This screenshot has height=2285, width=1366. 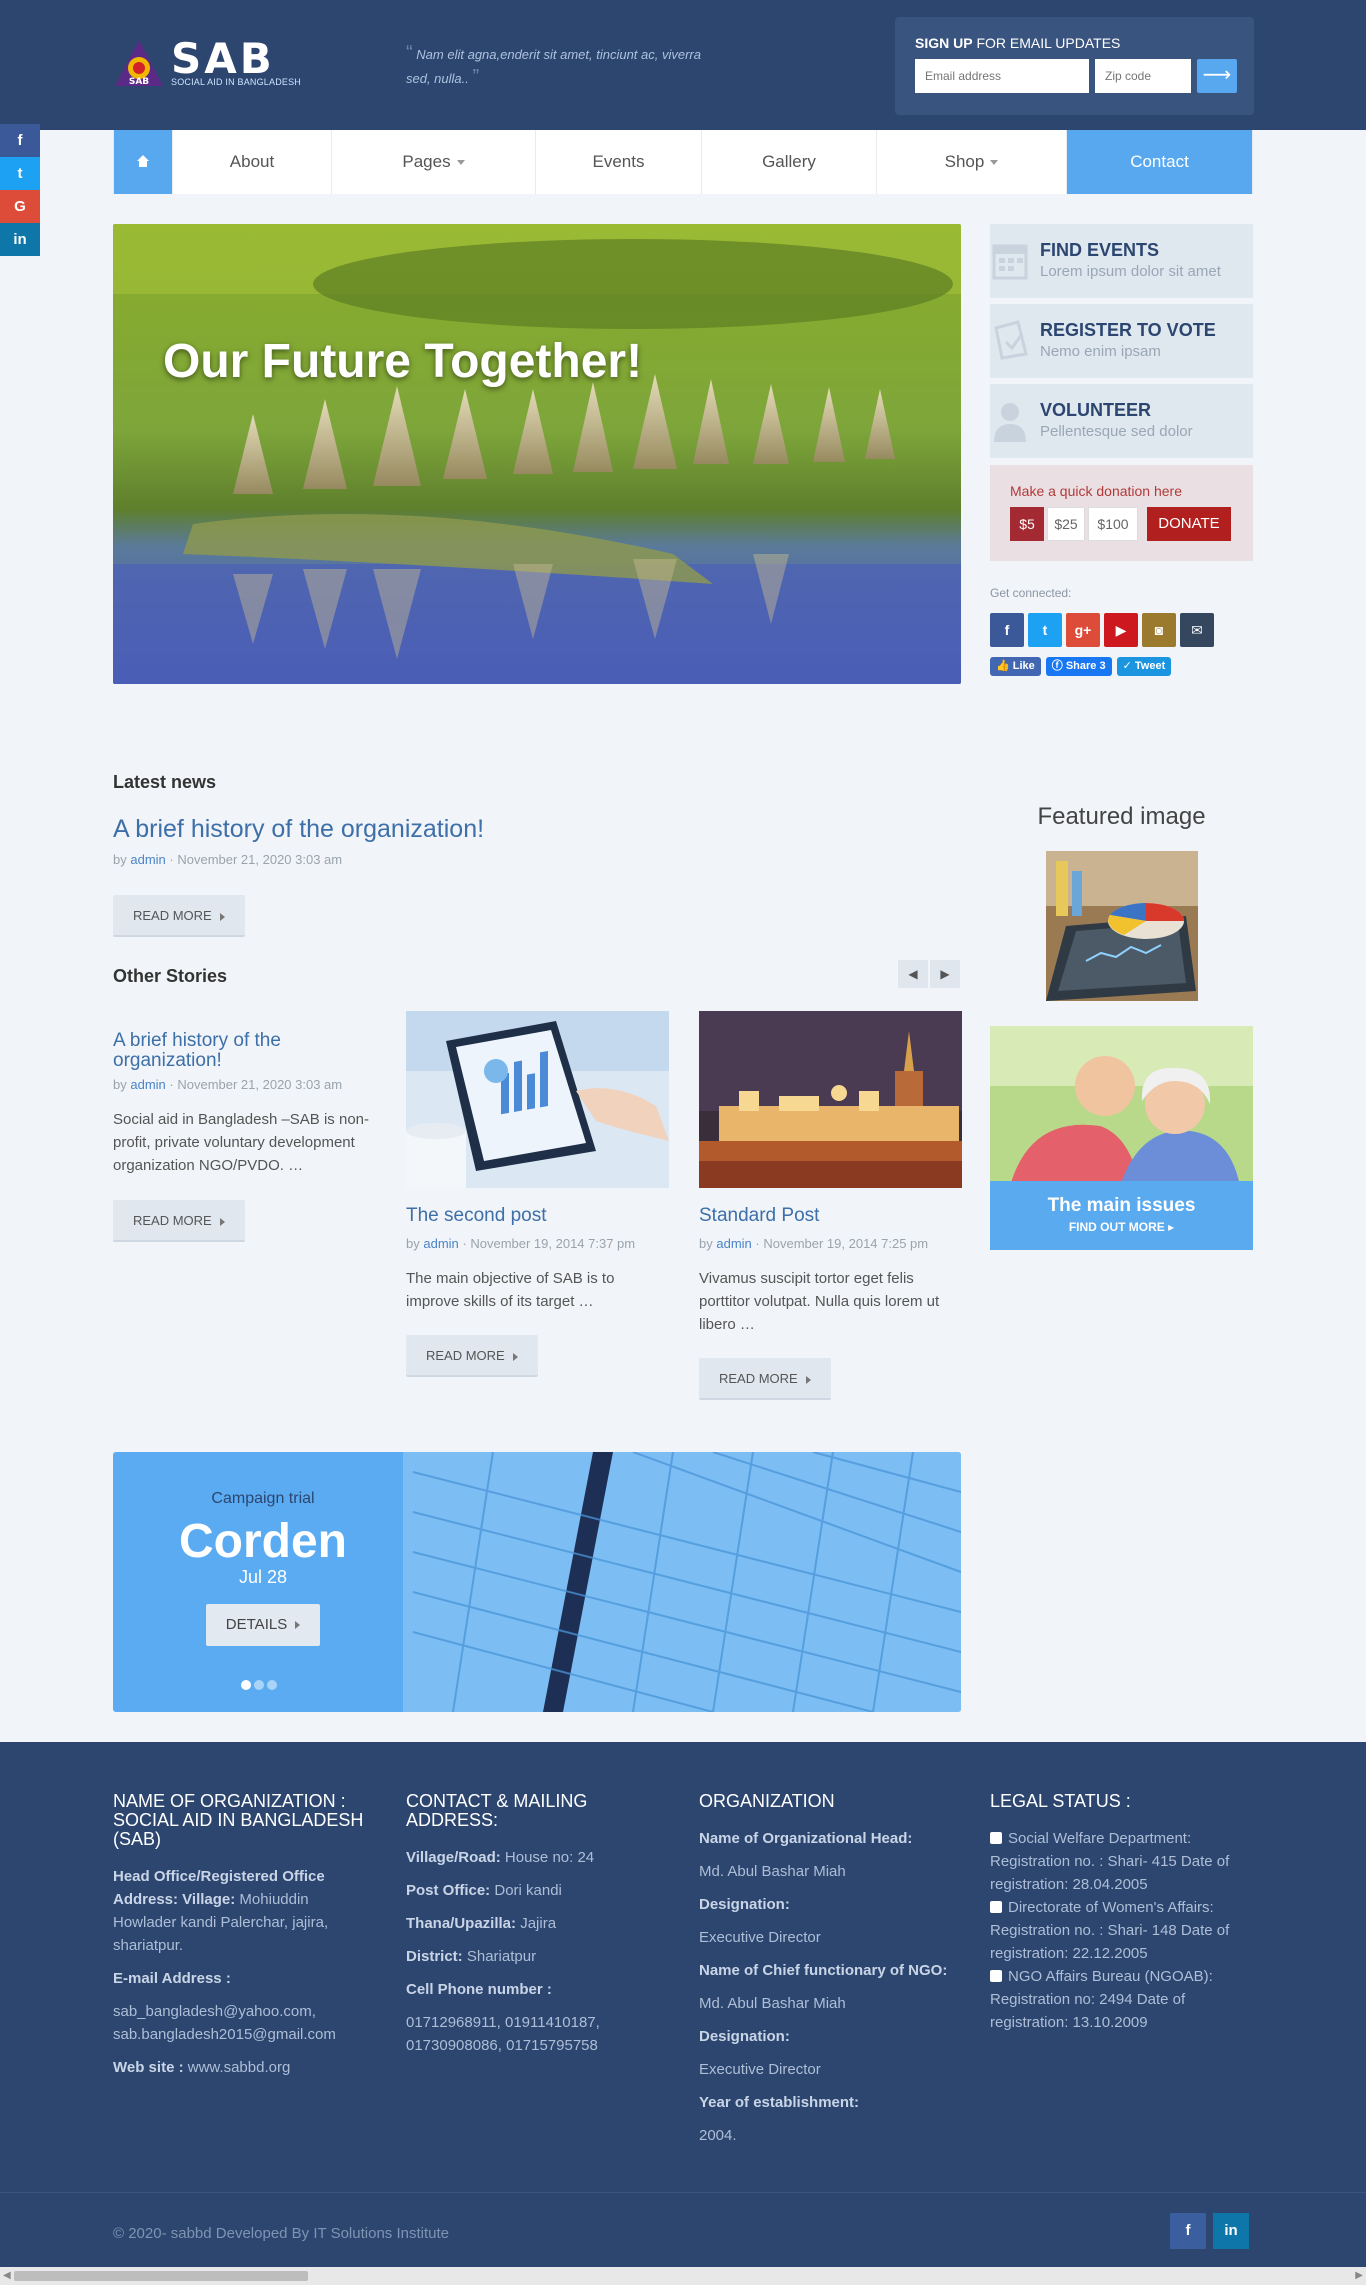 I want to click on footer-designation-value: Executive Director, so click(x=760, y=1937).